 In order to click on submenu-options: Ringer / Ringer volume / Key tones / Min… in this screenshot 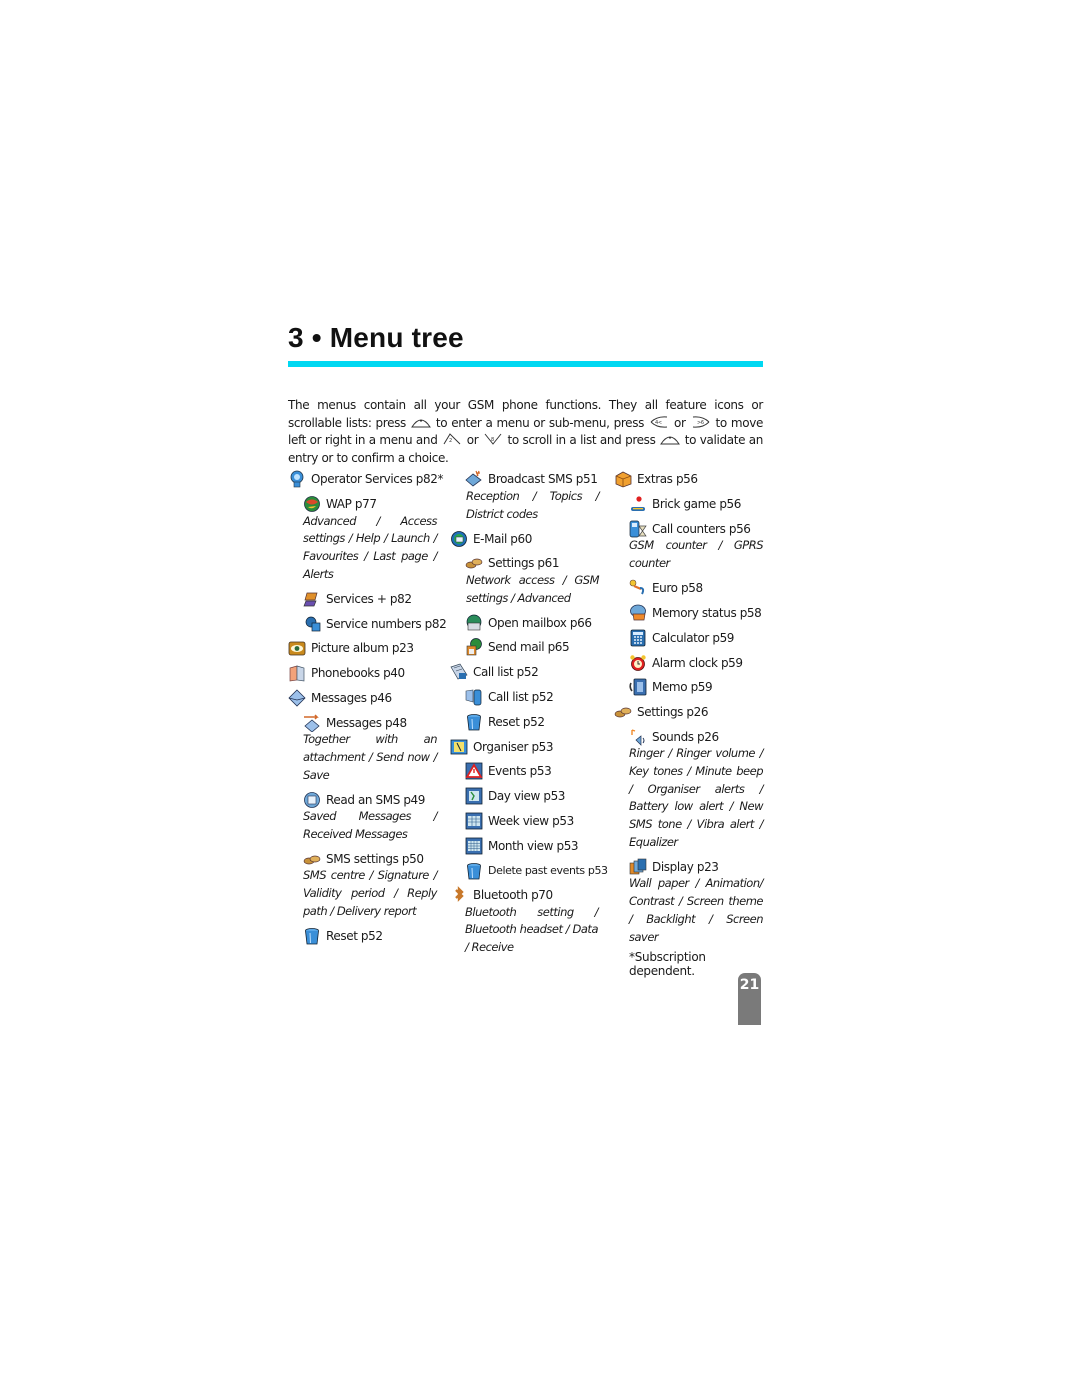, I will do `click(696, 797)`.